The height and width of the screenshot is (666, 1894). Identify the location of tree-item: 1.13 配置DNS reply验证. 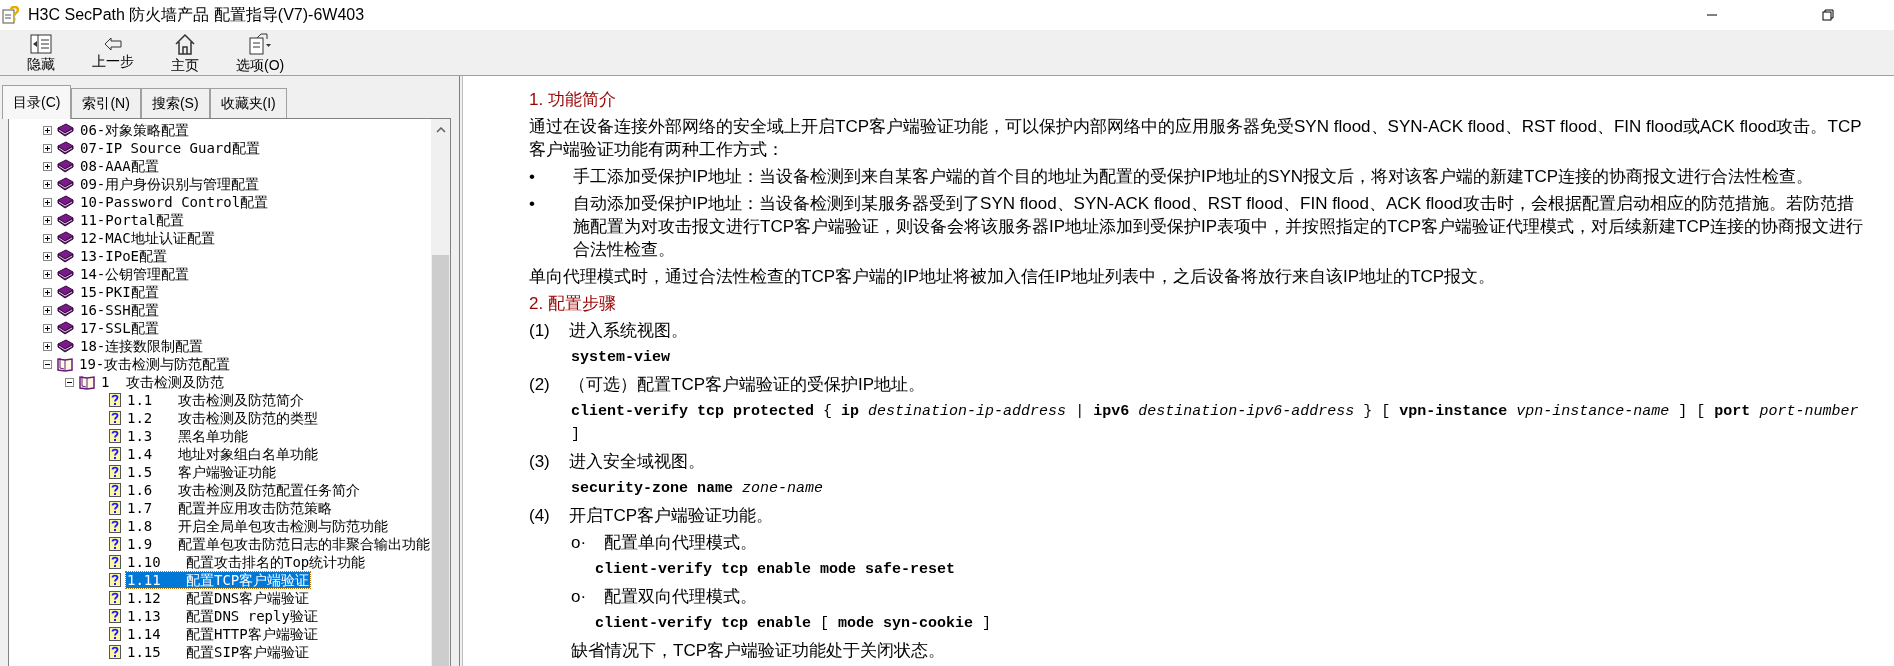
(222, 616).